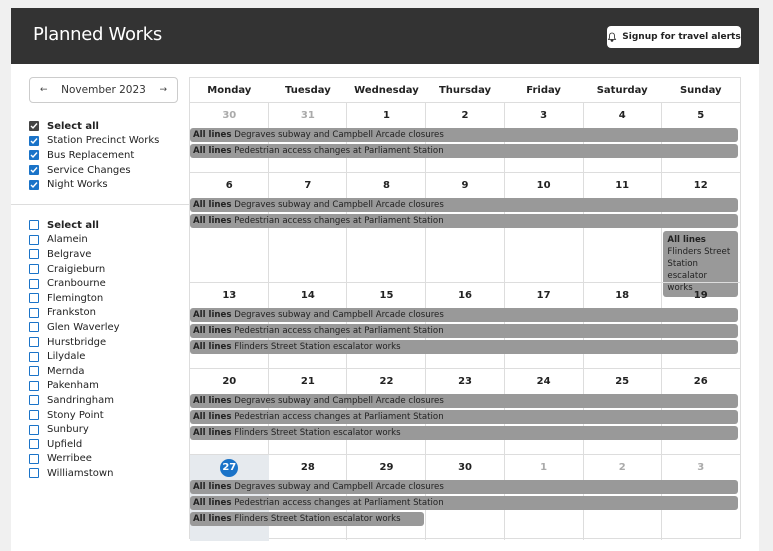  What do you see at coordinates (622, 295) in the screenshot?
I see `day-number: 18` at bounding box center [622, 295].